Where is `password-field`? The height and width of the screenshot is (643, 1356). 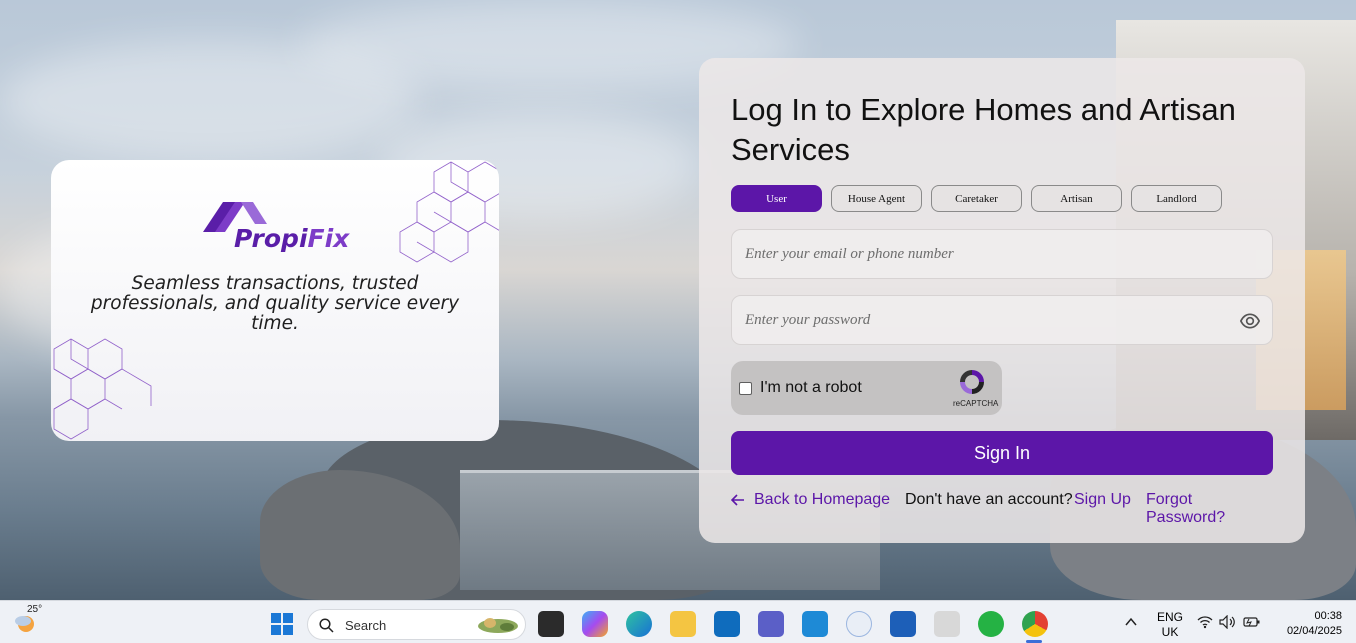 password-field is located at coordinates (1002, 320).